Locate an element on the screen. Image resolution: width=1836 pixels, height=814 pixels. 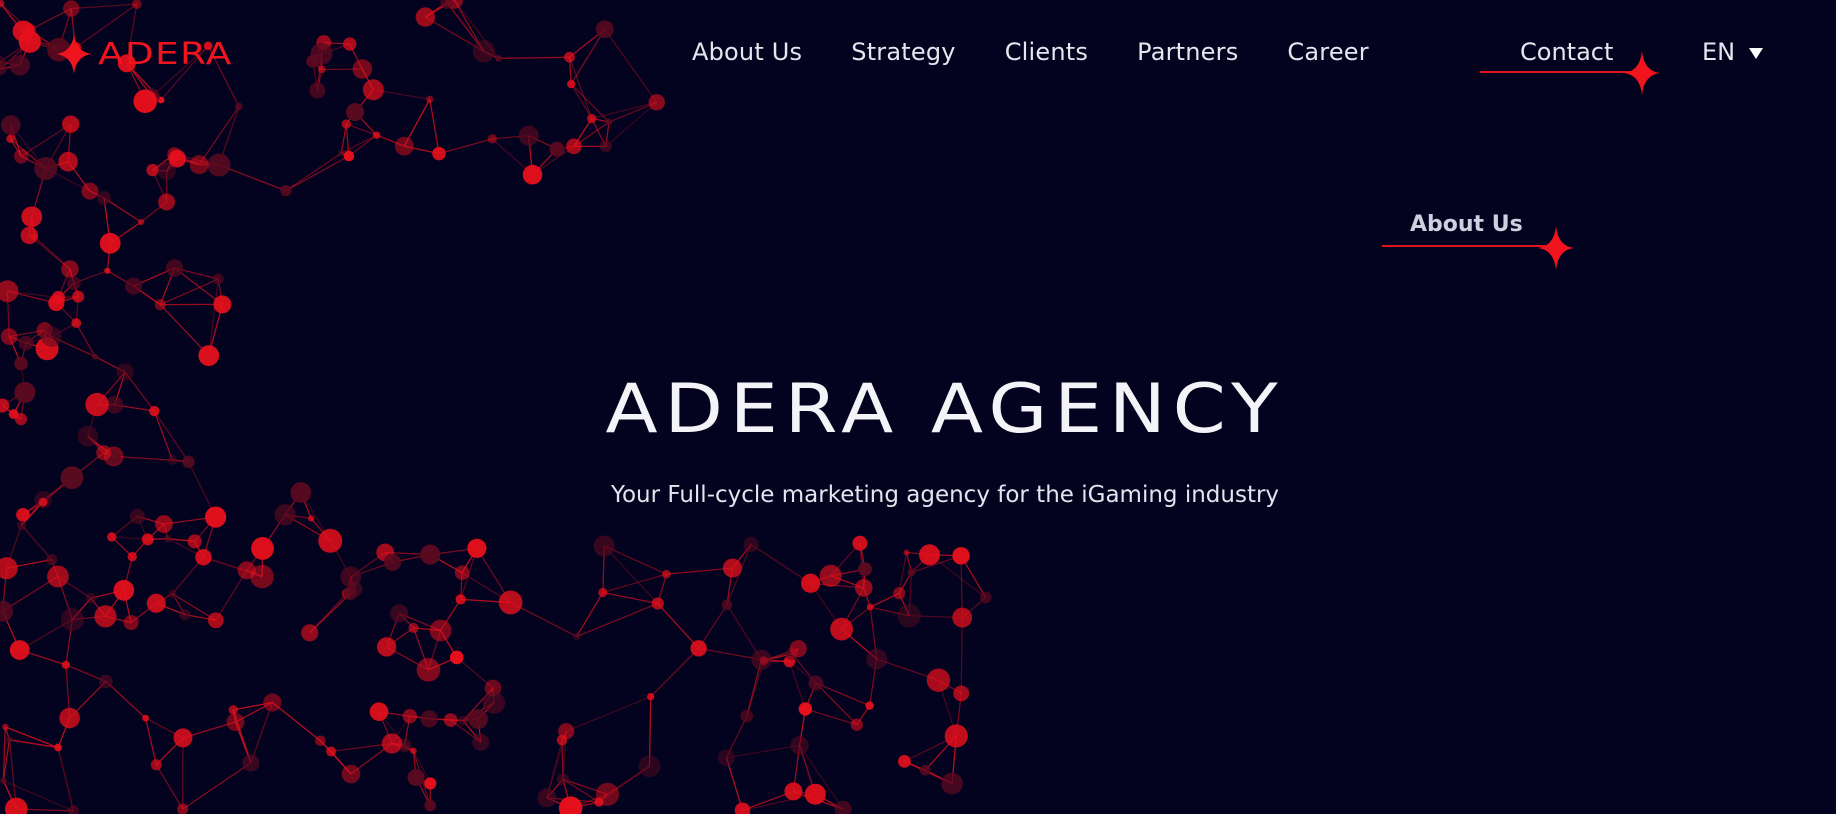
nav-item-career: Career is located at coordinates (1327, 52).